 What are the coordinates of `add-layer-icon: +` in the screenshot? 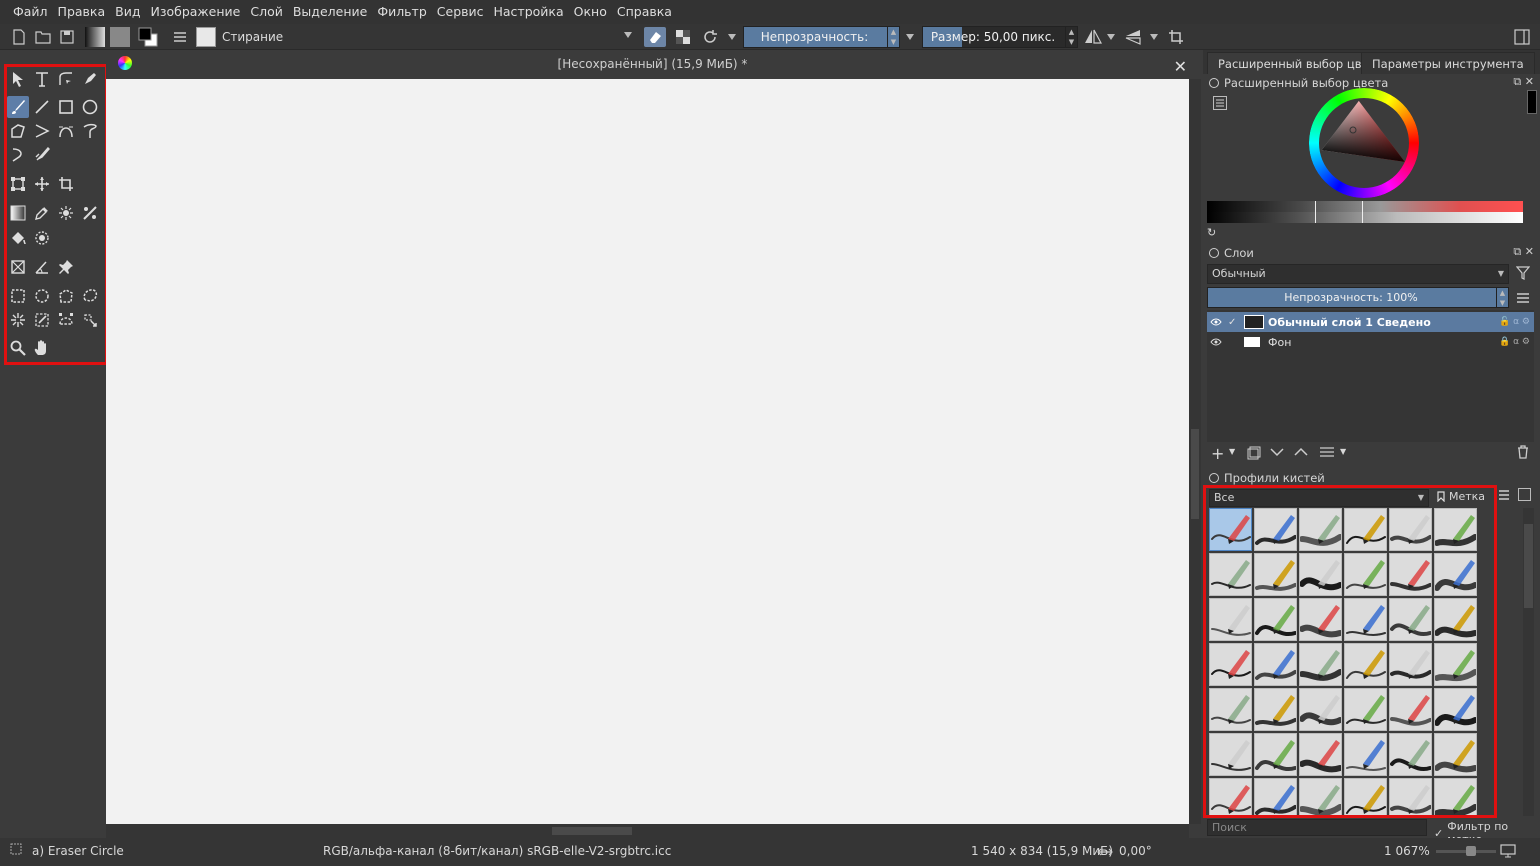 It's located at (1217, 453).